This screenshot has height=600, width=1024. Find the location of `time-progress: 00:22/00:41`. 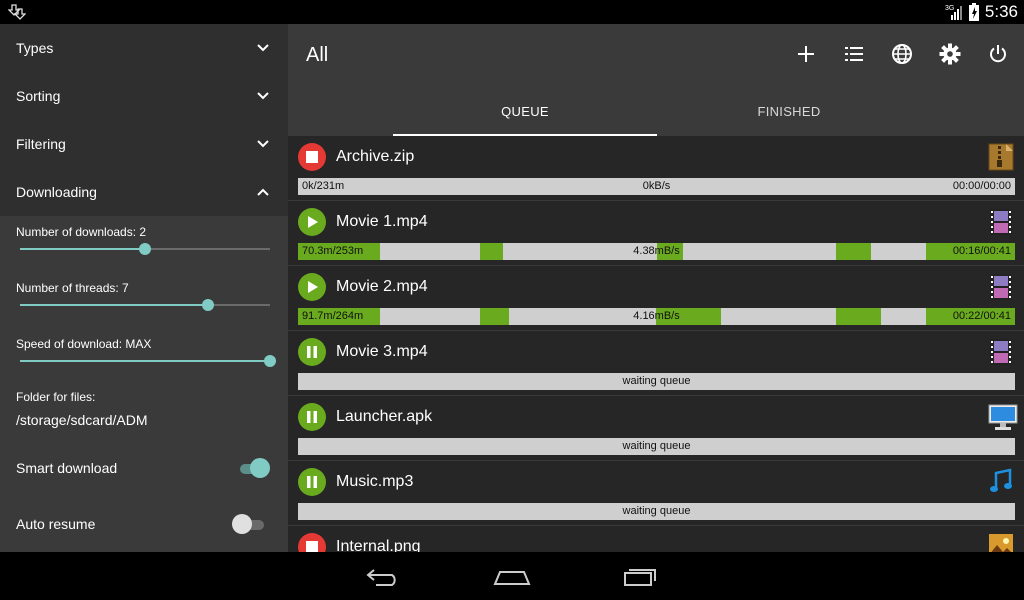

time-progress: 00:22/00:41 is located at coordinates (981, 316).